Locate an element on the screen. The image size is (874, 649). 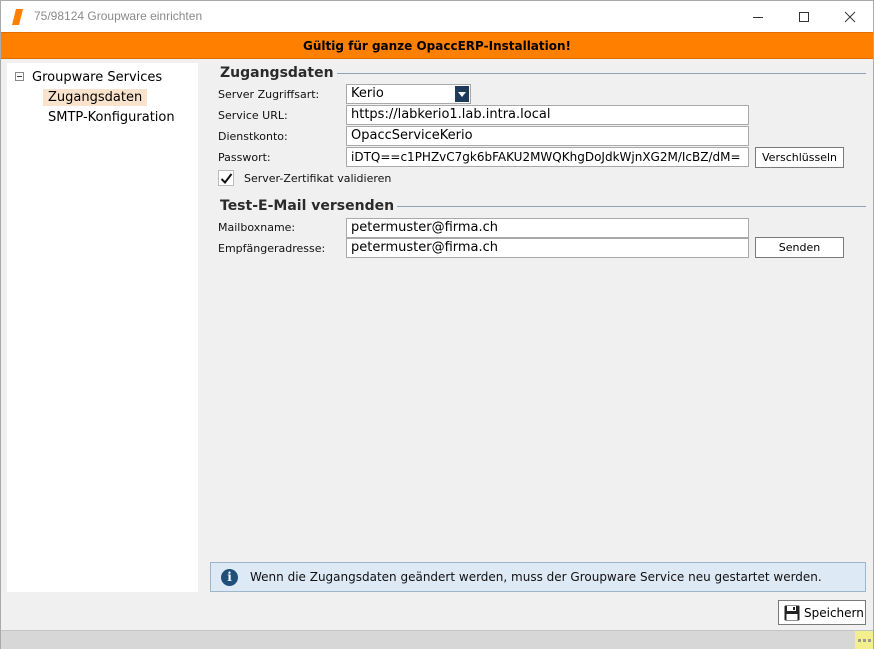
service-url-input: https://labkerio1.lab.intra.local is located at coordinates (547, 115).